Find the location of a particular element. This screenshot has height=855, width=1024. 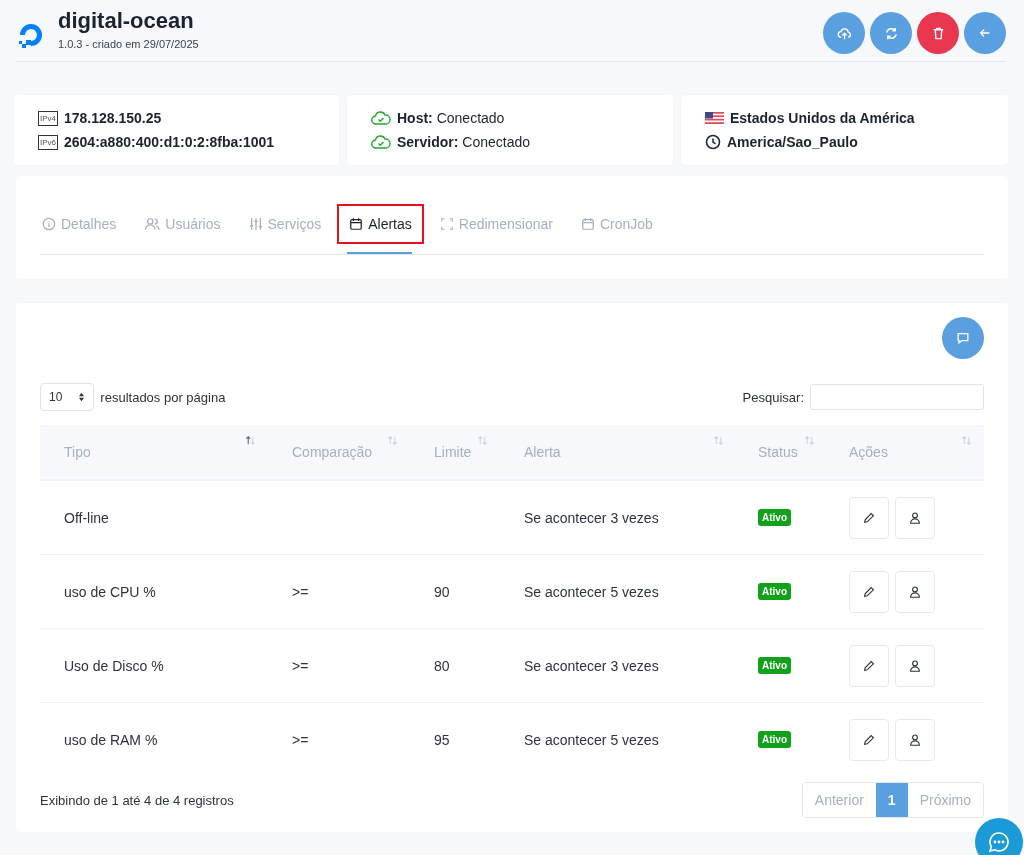

back-arrow-icon is located at coordinates (985, 33).